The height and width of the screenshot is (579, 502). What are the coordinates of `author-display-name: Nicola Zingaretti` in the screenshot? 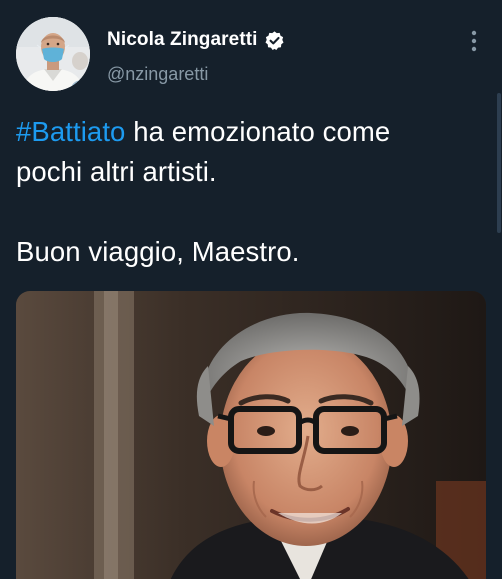 It's located at (182, 40).